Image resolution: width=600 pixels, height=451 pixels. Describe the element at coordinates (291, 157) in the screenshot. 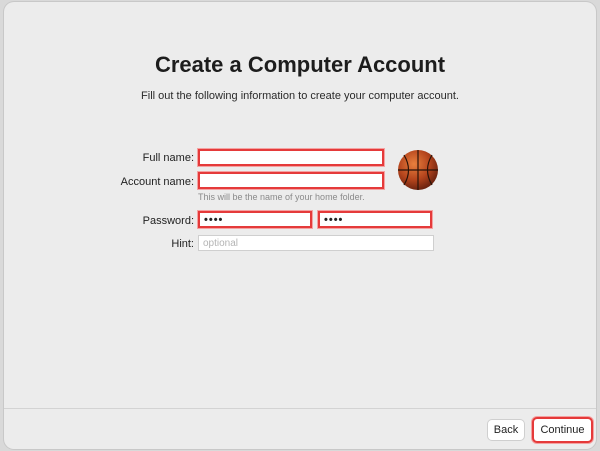

I see `full-name-field` at that location.